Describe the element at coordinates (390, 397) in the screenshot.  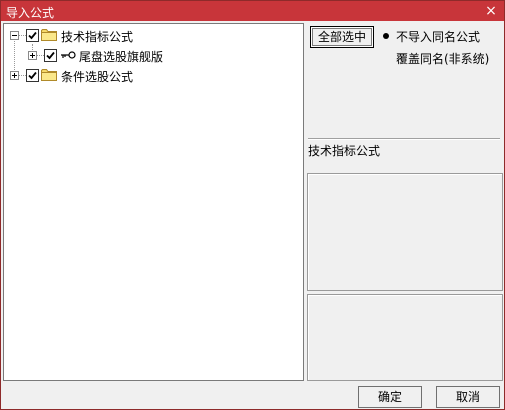
I see `ok-button: 确定` at that location.